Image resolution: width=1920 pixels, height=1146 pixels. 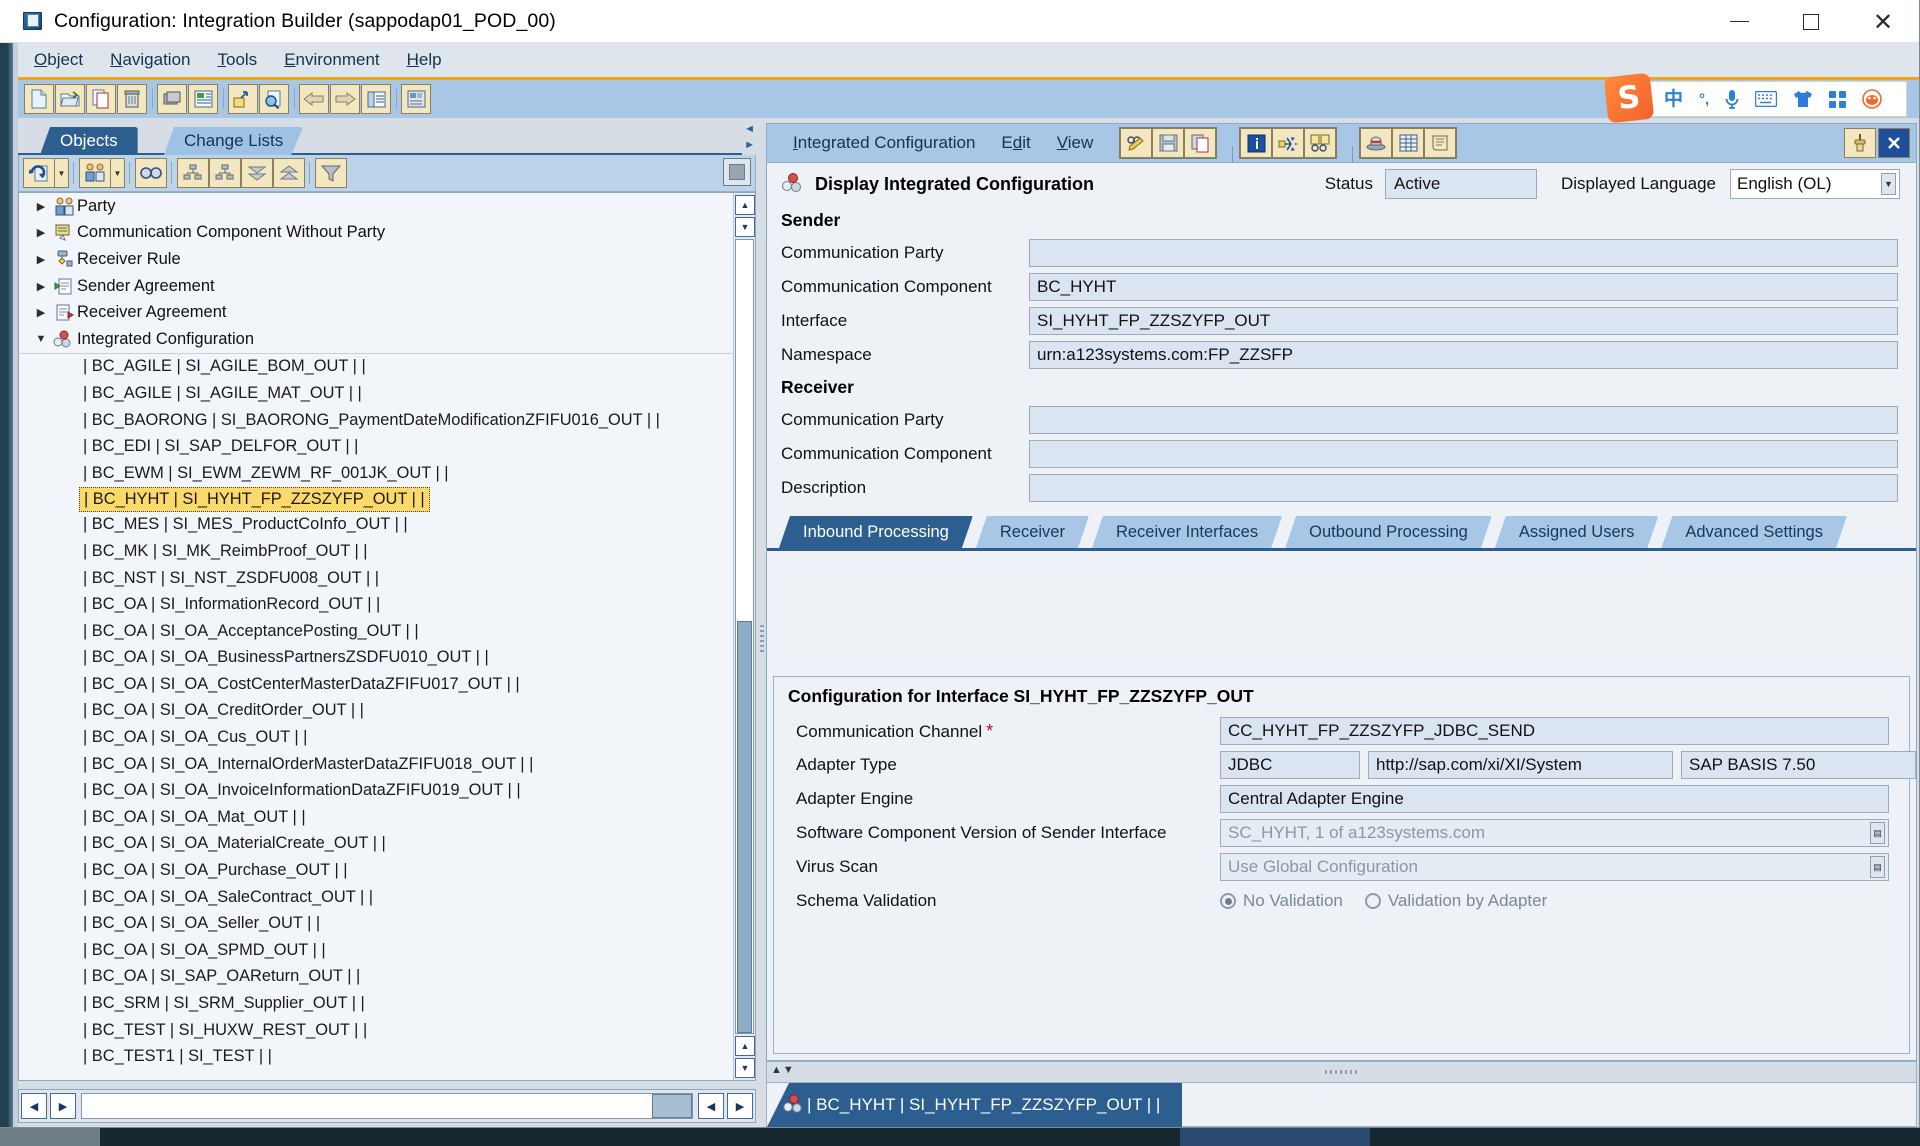 I want to click on chinese-mode-icon: 中, so click(x=1673, y=99).